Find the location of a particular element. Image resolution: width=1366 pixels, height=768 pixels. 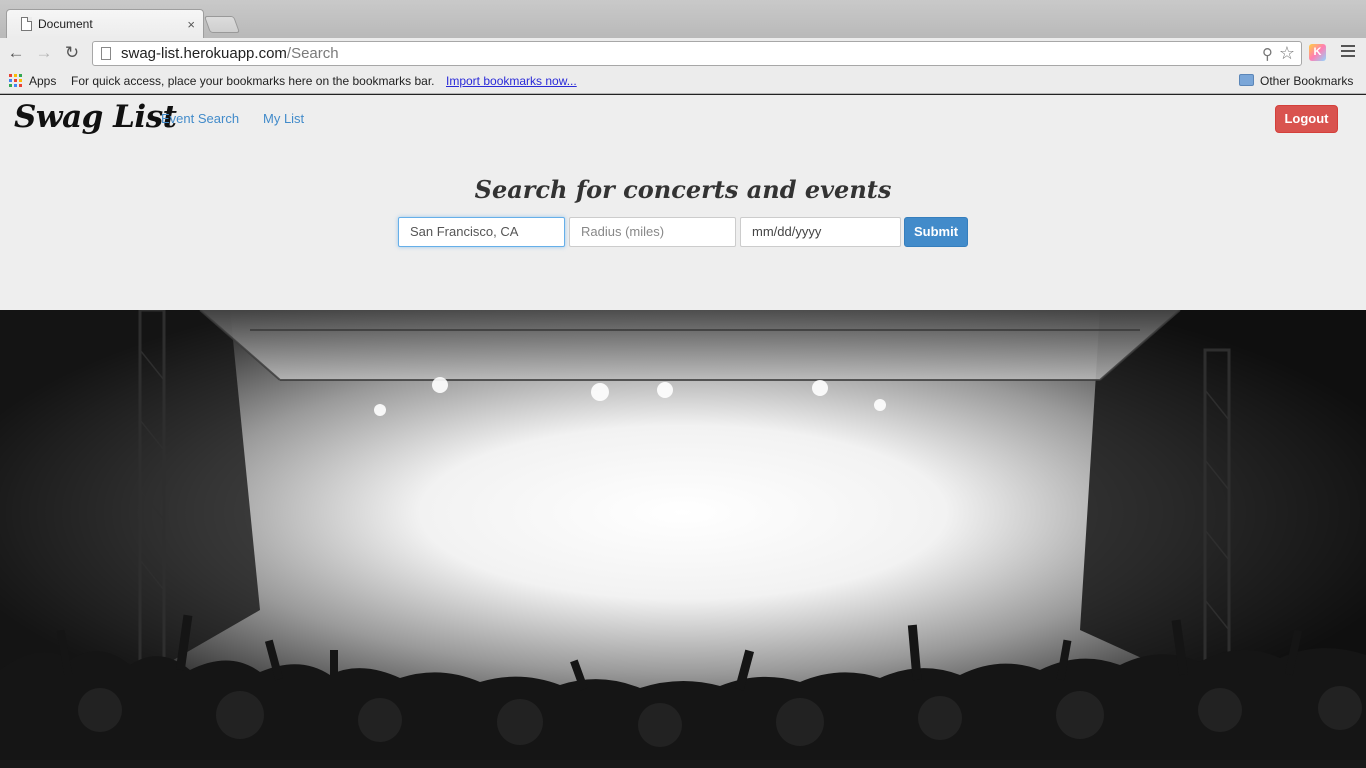

nav-my-list: My List is located at coordinates (283, 118).